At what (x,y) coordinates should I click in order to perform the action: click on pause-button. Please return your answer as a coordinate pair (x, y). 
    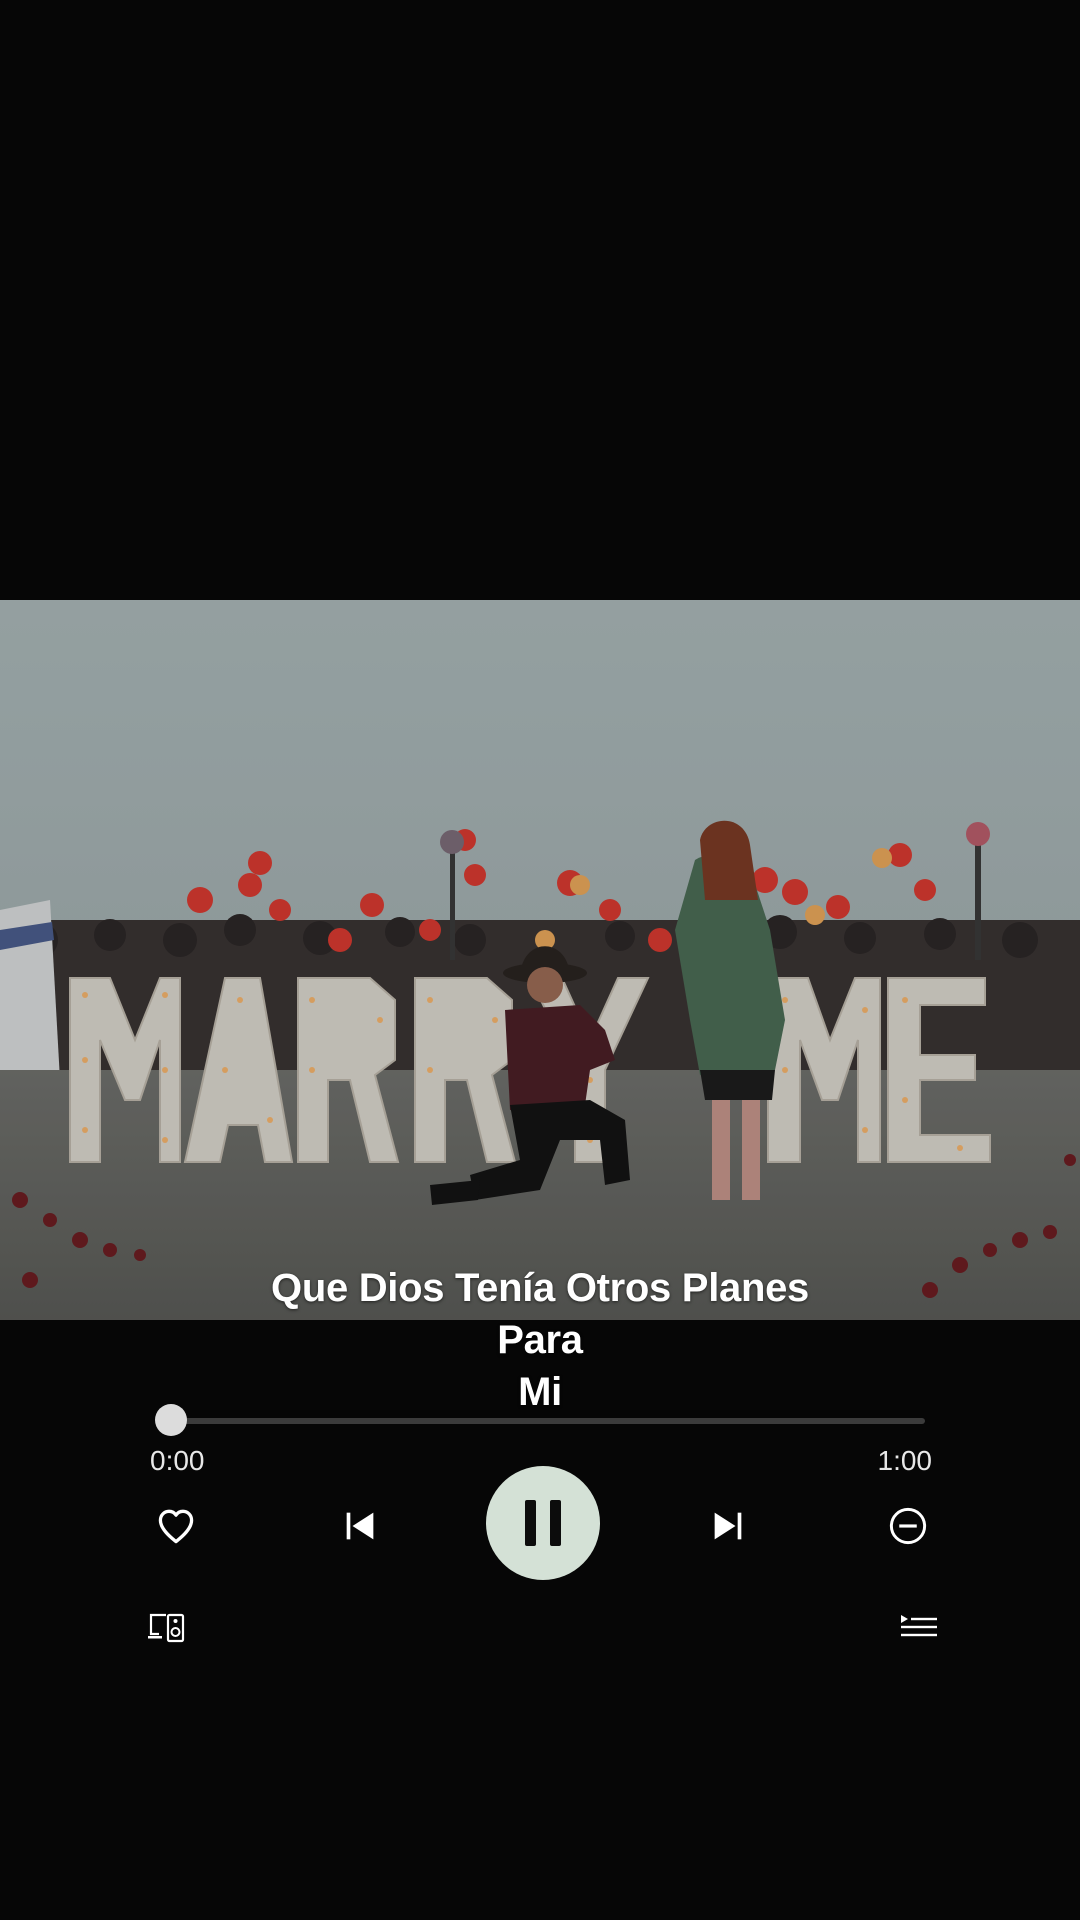
    Looking at the image, I should click on (543, 1523).